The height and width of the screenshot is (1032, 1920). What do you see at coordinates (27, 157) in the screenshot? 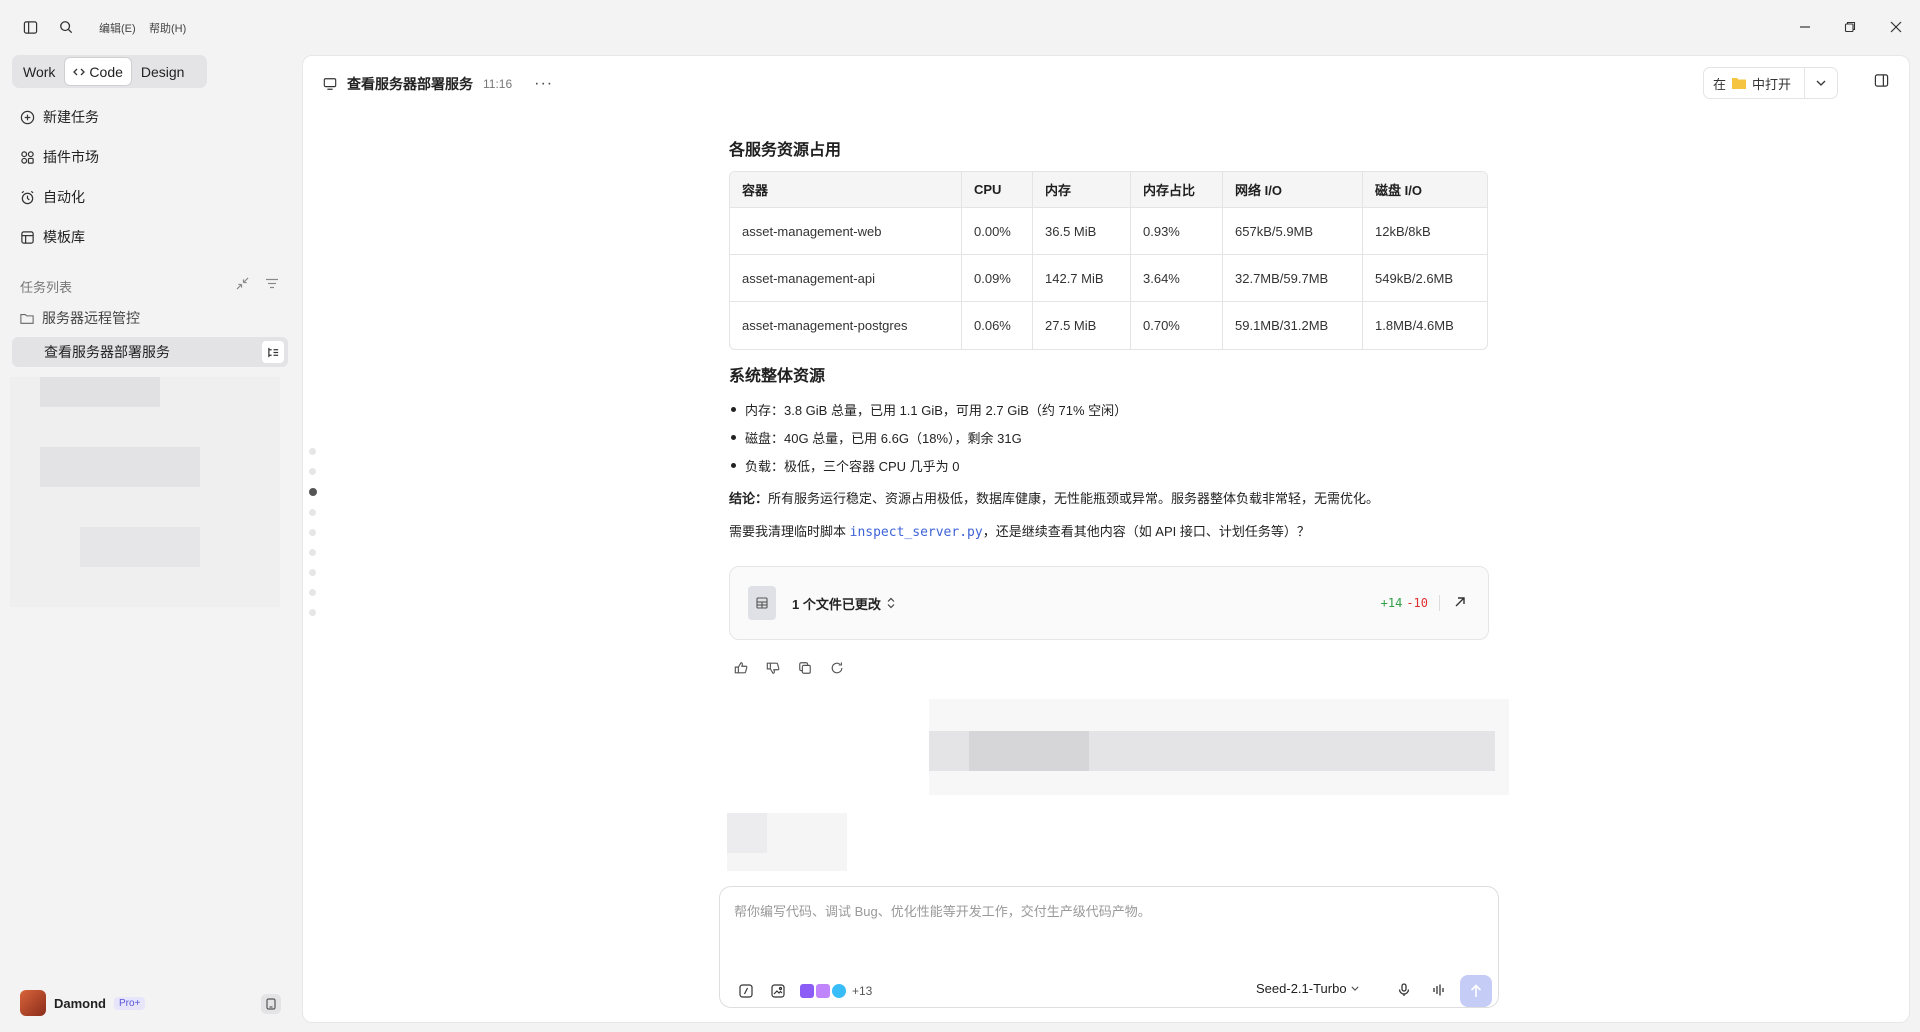
I see `plugins-icon` at bounding box center [27, 157].